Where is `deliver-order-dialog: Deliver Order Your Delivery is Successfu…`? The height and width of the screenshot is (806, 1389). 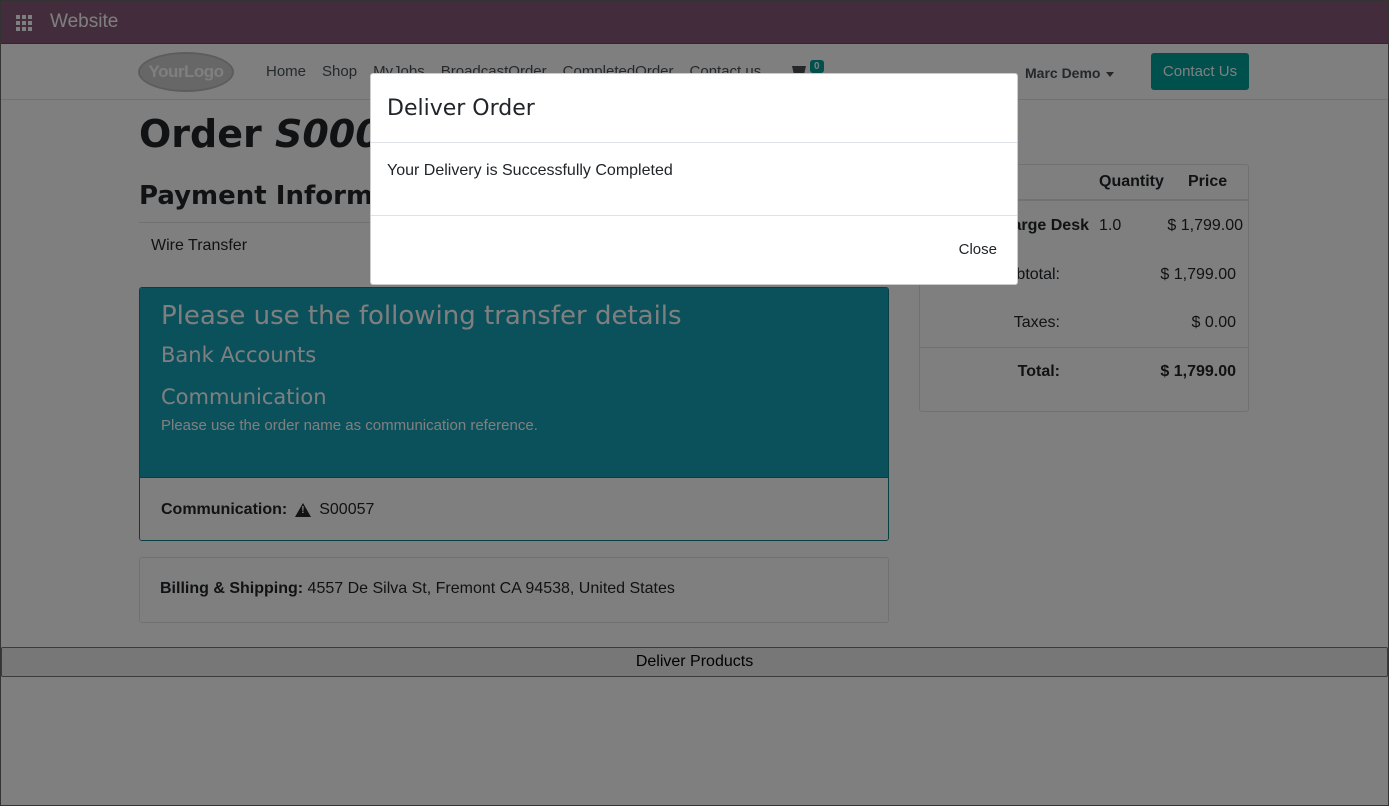
deliver-order-dialog: Deliver Order Your Delivery is Successfu… is located at coordinates (694, 179).